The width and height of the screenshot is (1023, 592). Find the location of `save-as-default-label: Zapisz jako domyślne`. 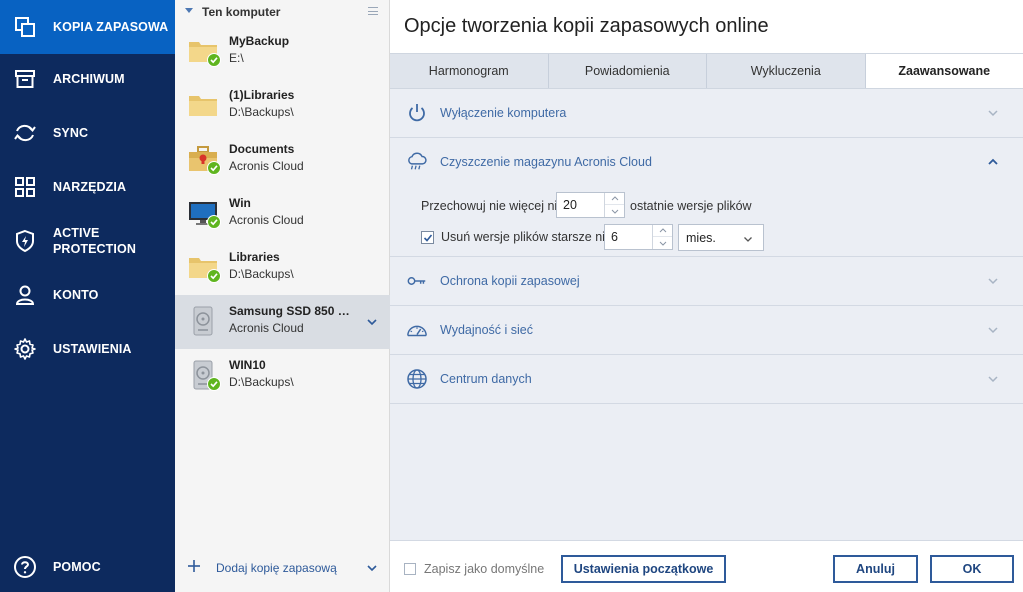

save-as-default-label: Zapisz jako domyślne is located at coordinates (484, 569).